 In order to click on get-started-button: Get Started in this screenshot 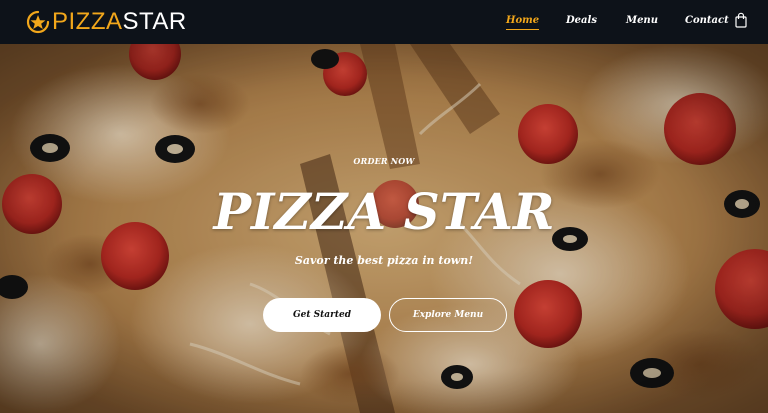, I will do `click(322, 315)`.